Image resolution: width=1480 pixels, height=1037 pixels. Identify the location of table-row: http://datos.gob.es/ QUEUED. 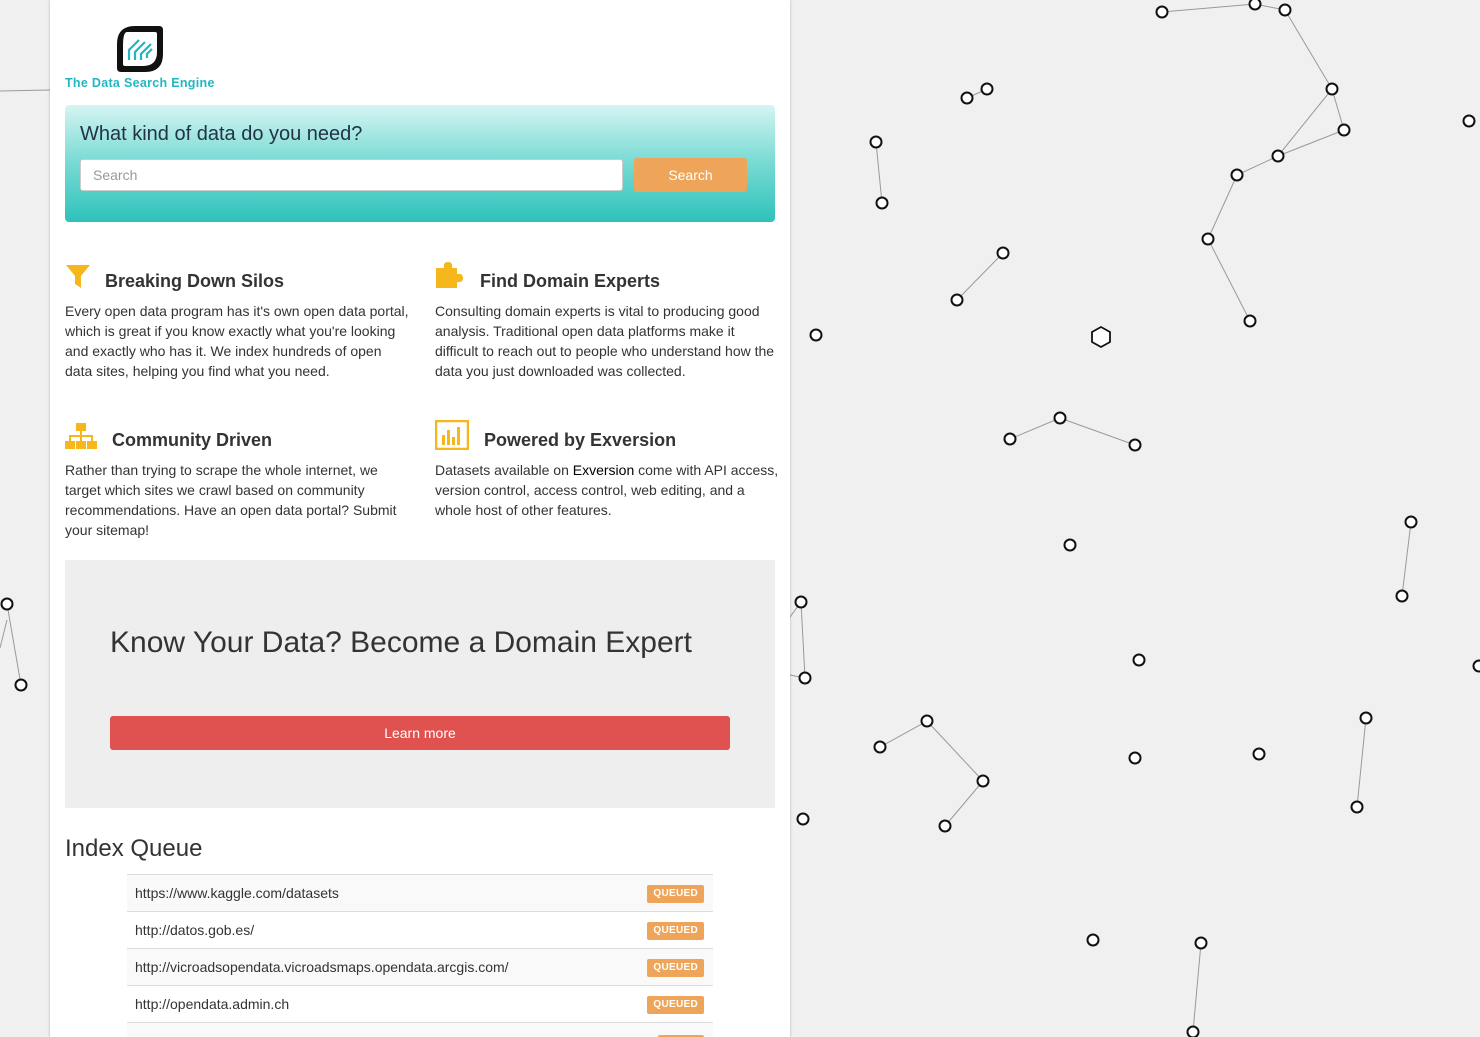
(420, 930).